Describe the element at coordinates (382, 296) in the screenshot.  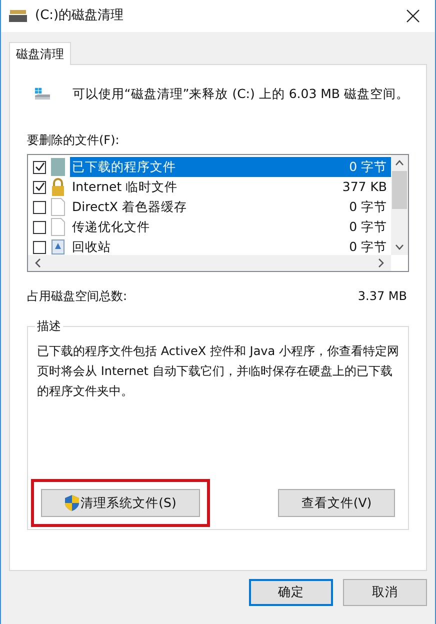
I see `total-value: 3.37 MB` at that location.